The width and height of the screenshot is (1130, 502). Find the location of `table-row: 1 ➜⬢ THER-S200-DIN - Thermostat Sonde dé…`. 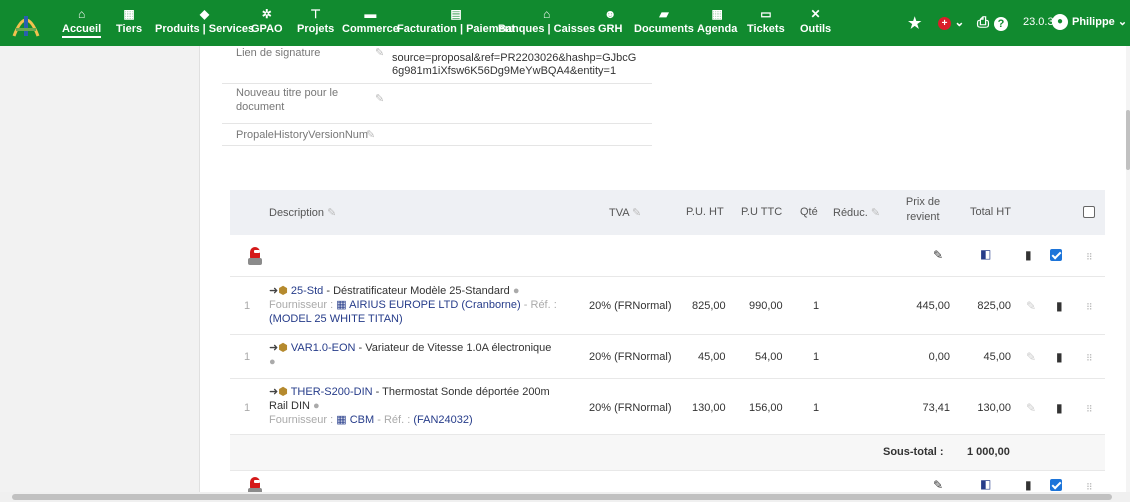

table-row: 1 ➜⬢ THER-S200-DIN - Thermostat Sonde dé… is located at coordinates (667, 407).